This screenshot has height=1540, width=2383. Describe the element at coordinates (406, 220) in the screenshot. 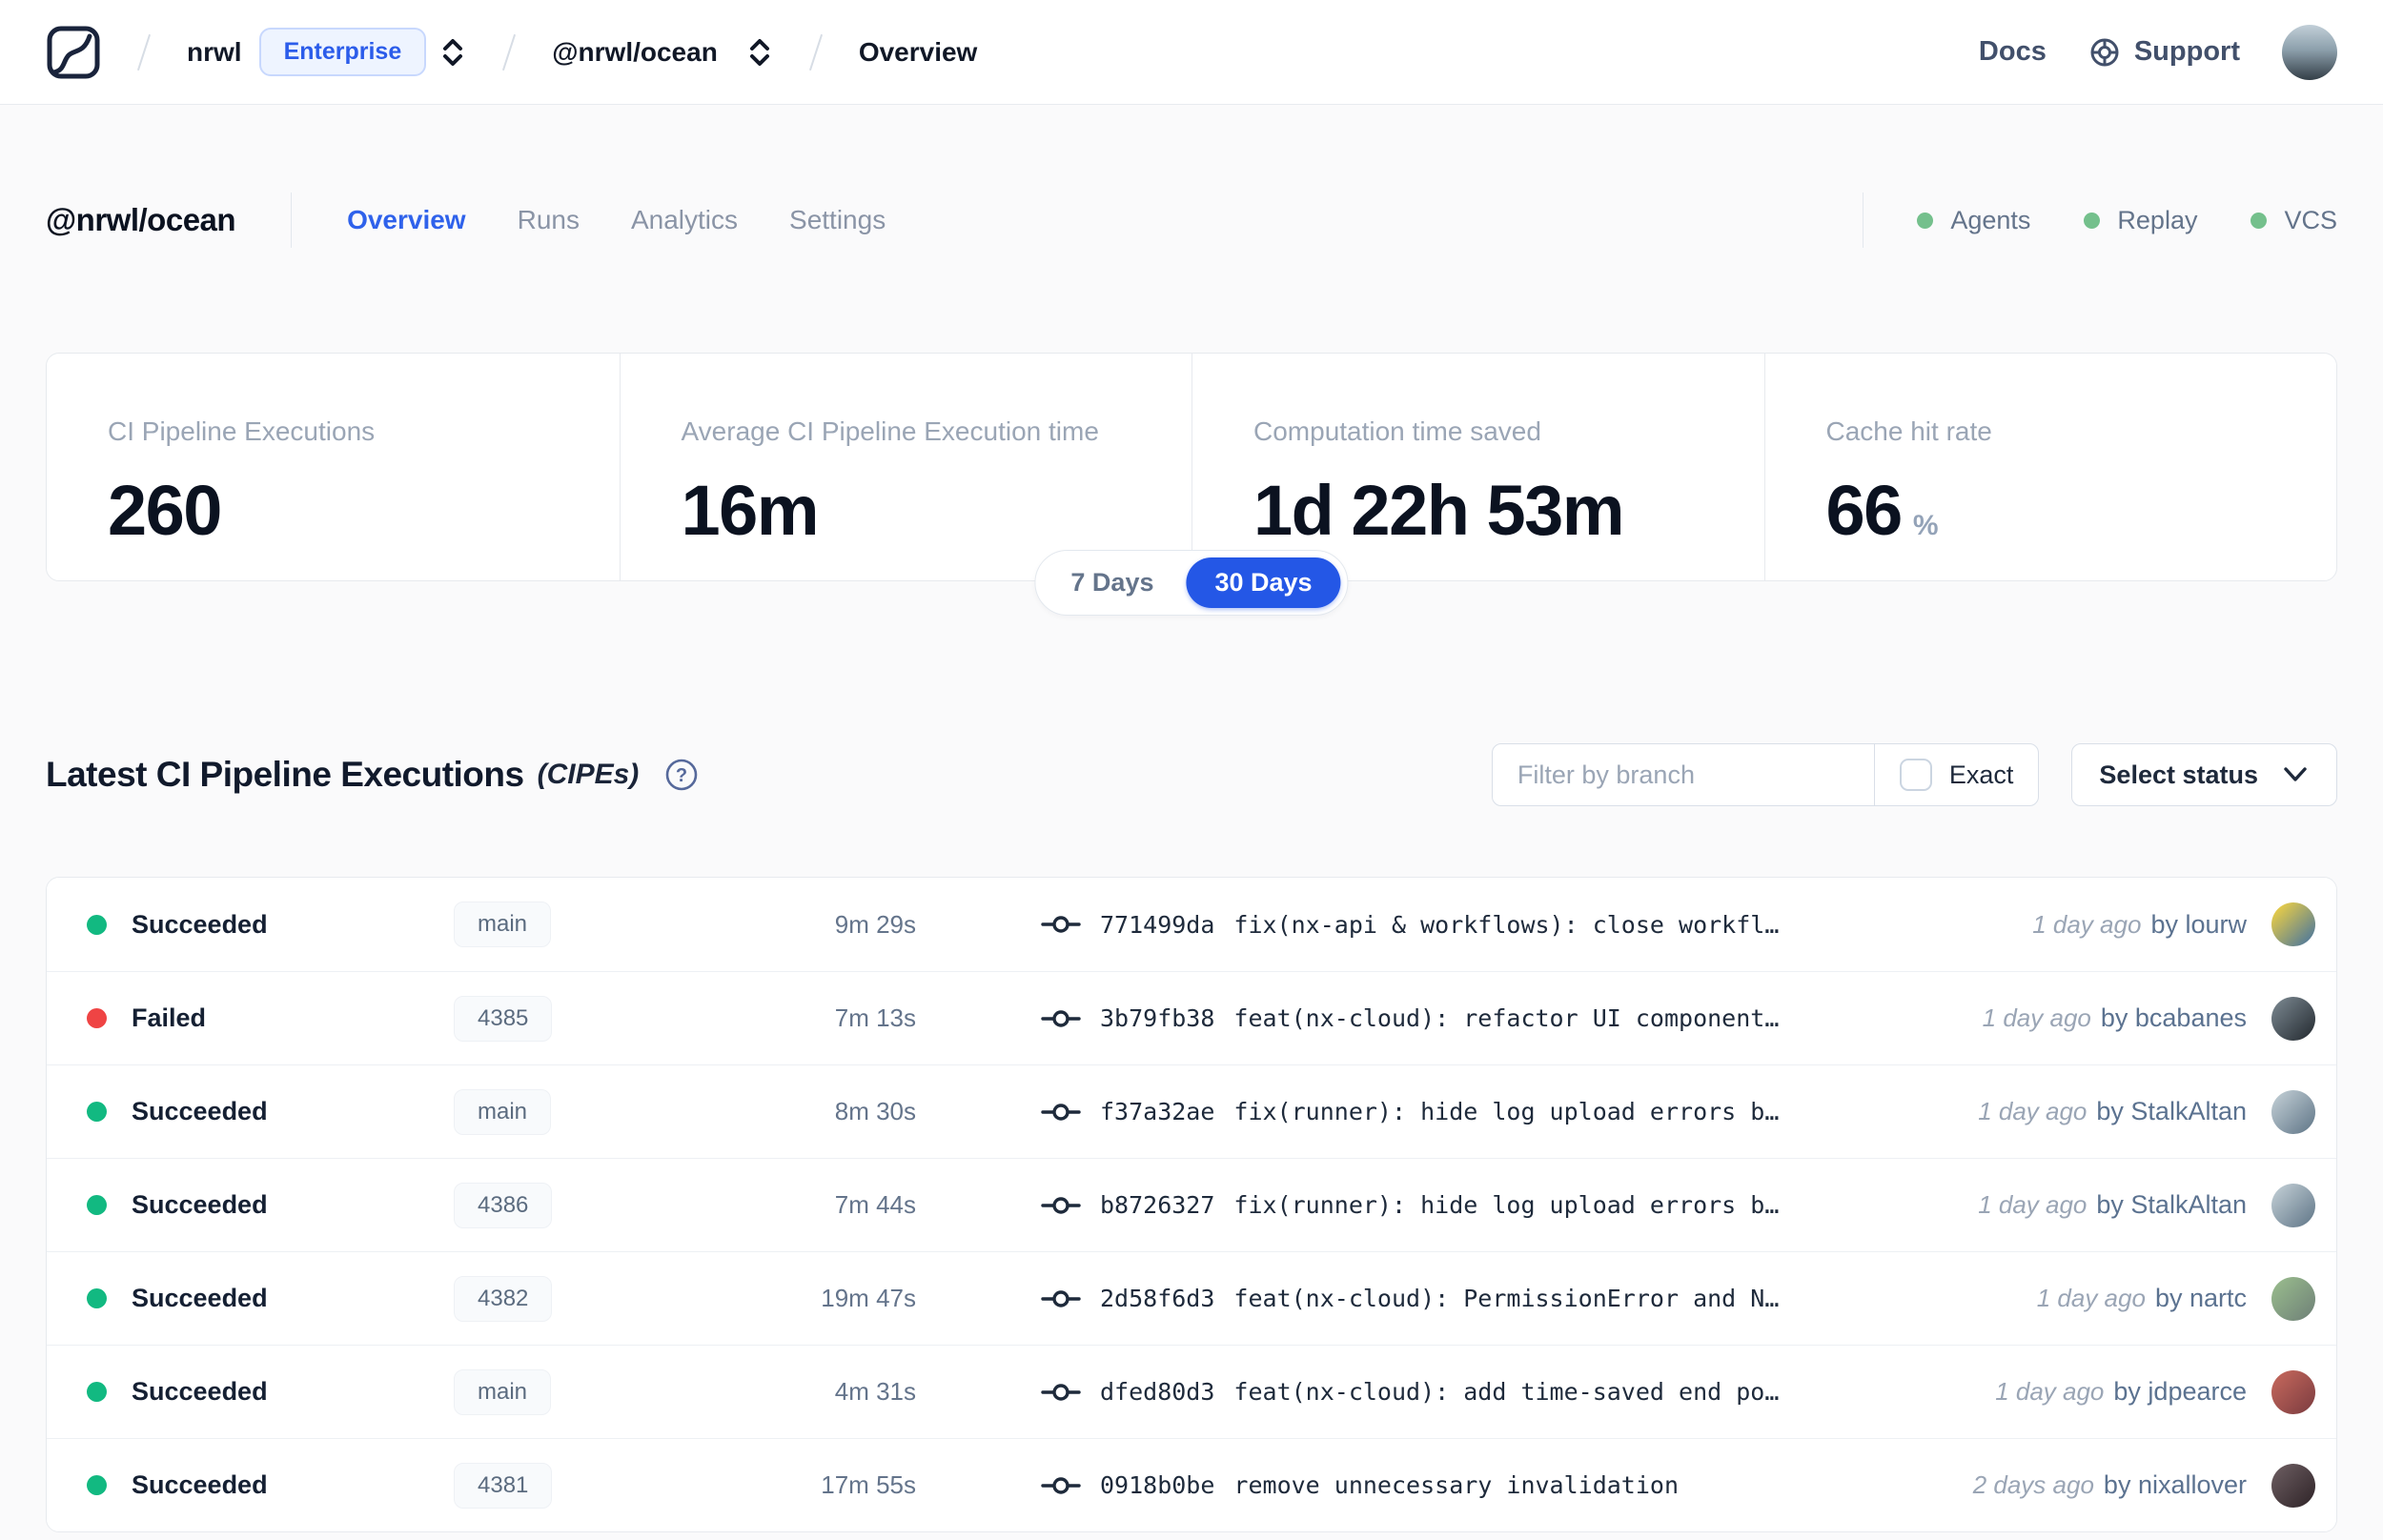

I see `tab-overview: Overview` at that location.